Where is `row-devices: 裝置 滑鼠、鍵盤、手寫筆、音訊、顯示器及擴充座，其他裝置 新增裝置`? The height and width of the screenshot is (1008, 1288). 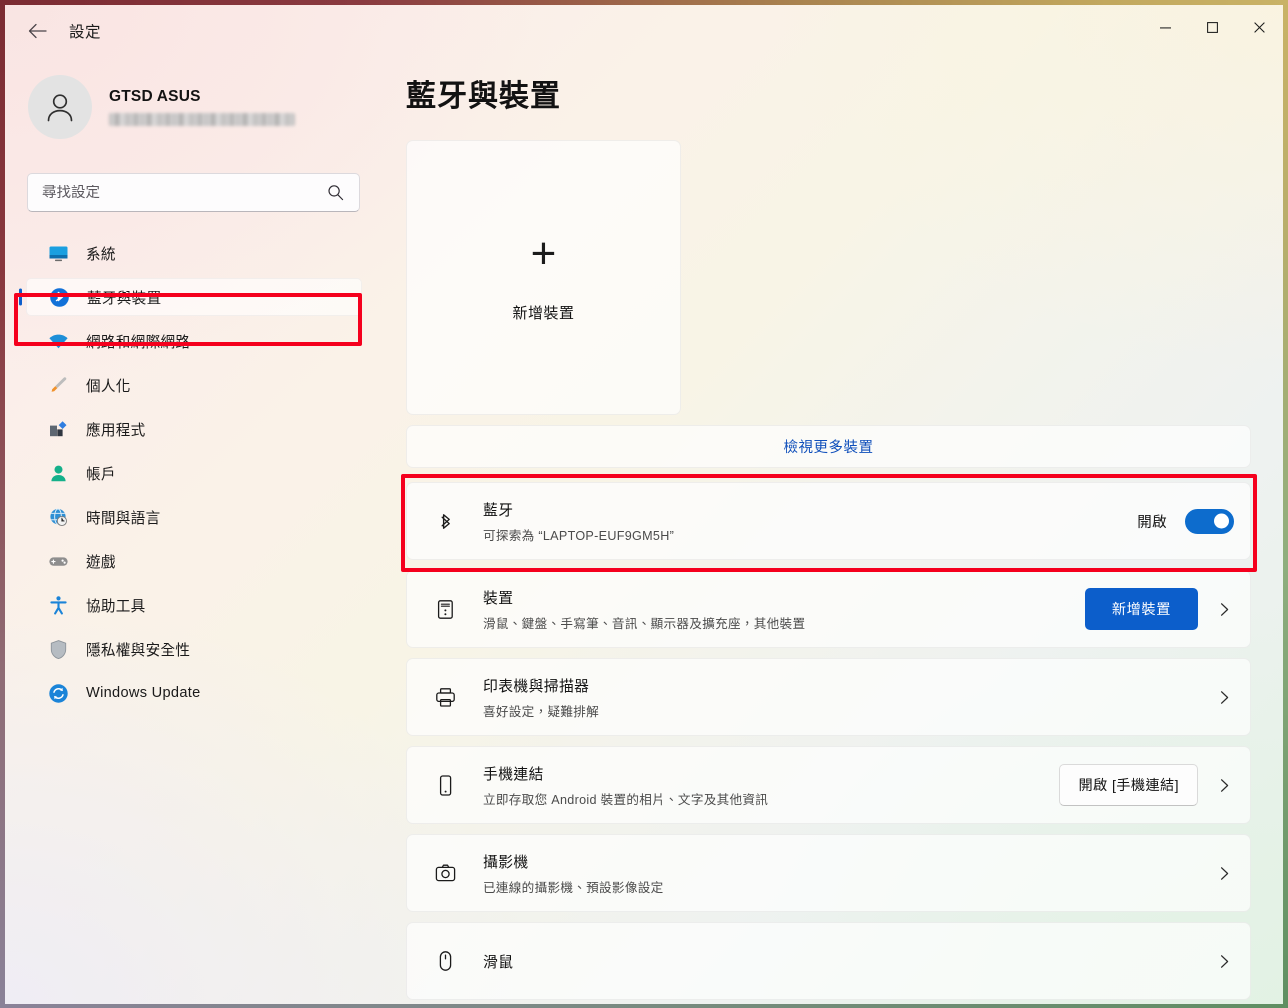
row-devices: 裝置 滑鼠、鍵盤、手寫筆、音訊、顯示器及擴充座，其他裝置 新增裝置 is located at coordinates (828, 609).